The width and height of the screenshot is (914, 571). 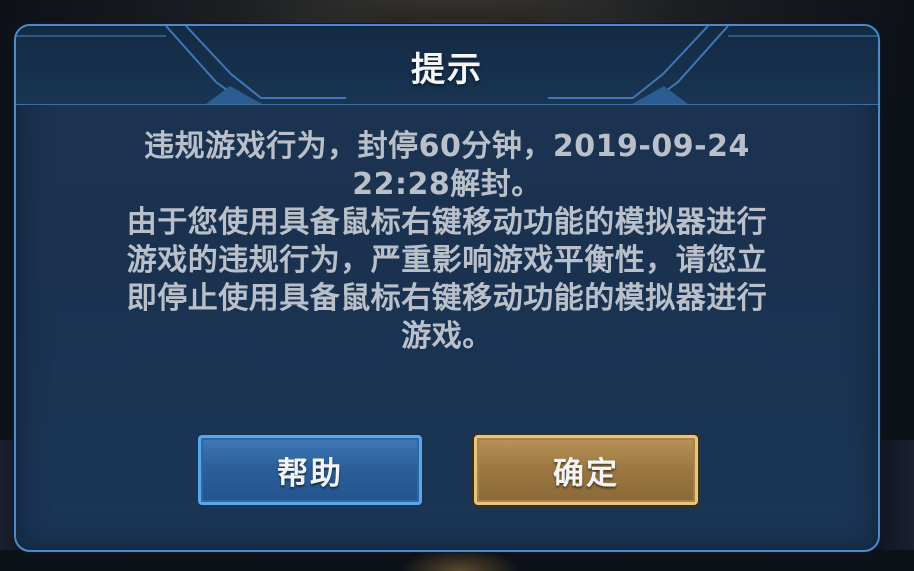 What do you see at coordinates (894, 495) in the screenshot?
I see `background-right-panel` at bounding box center [894, 495].